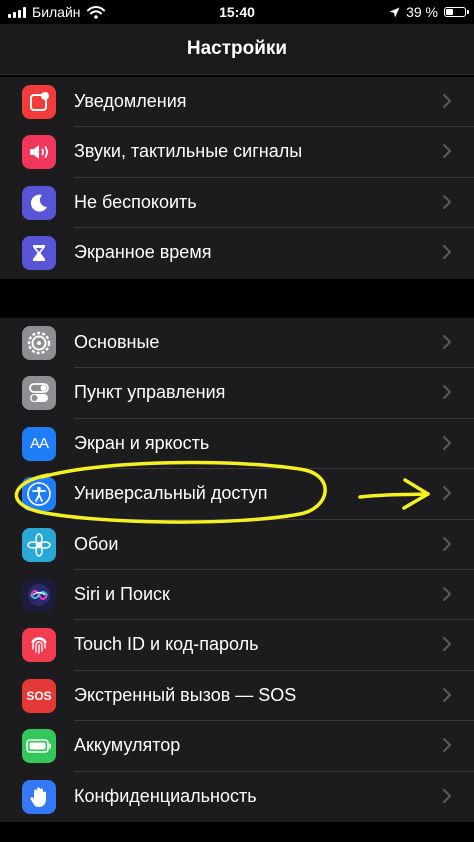  What do you see at coordinates (237, 746) in the screenshot?
I see `settings-item-battery: Аккумулятор` at bounding box center [237, 746].